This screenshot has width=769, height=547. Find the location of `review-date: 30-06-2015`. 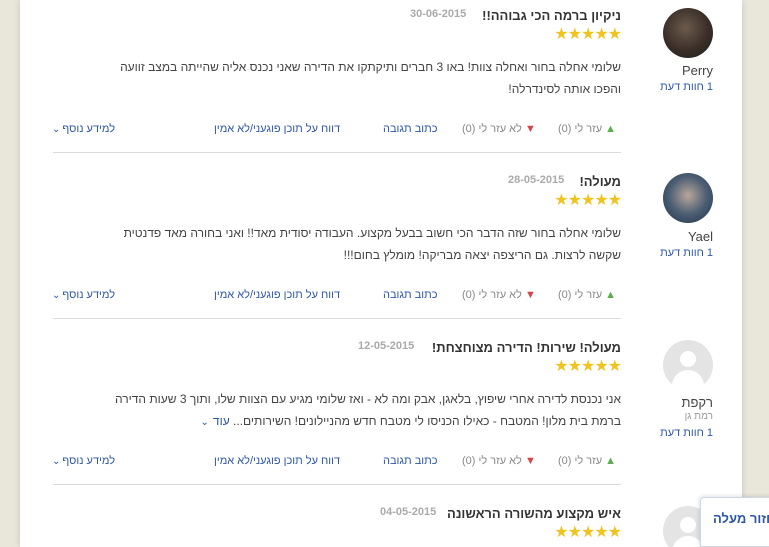

review-date: 30-06-2015 is located at coordinates (438, 14).